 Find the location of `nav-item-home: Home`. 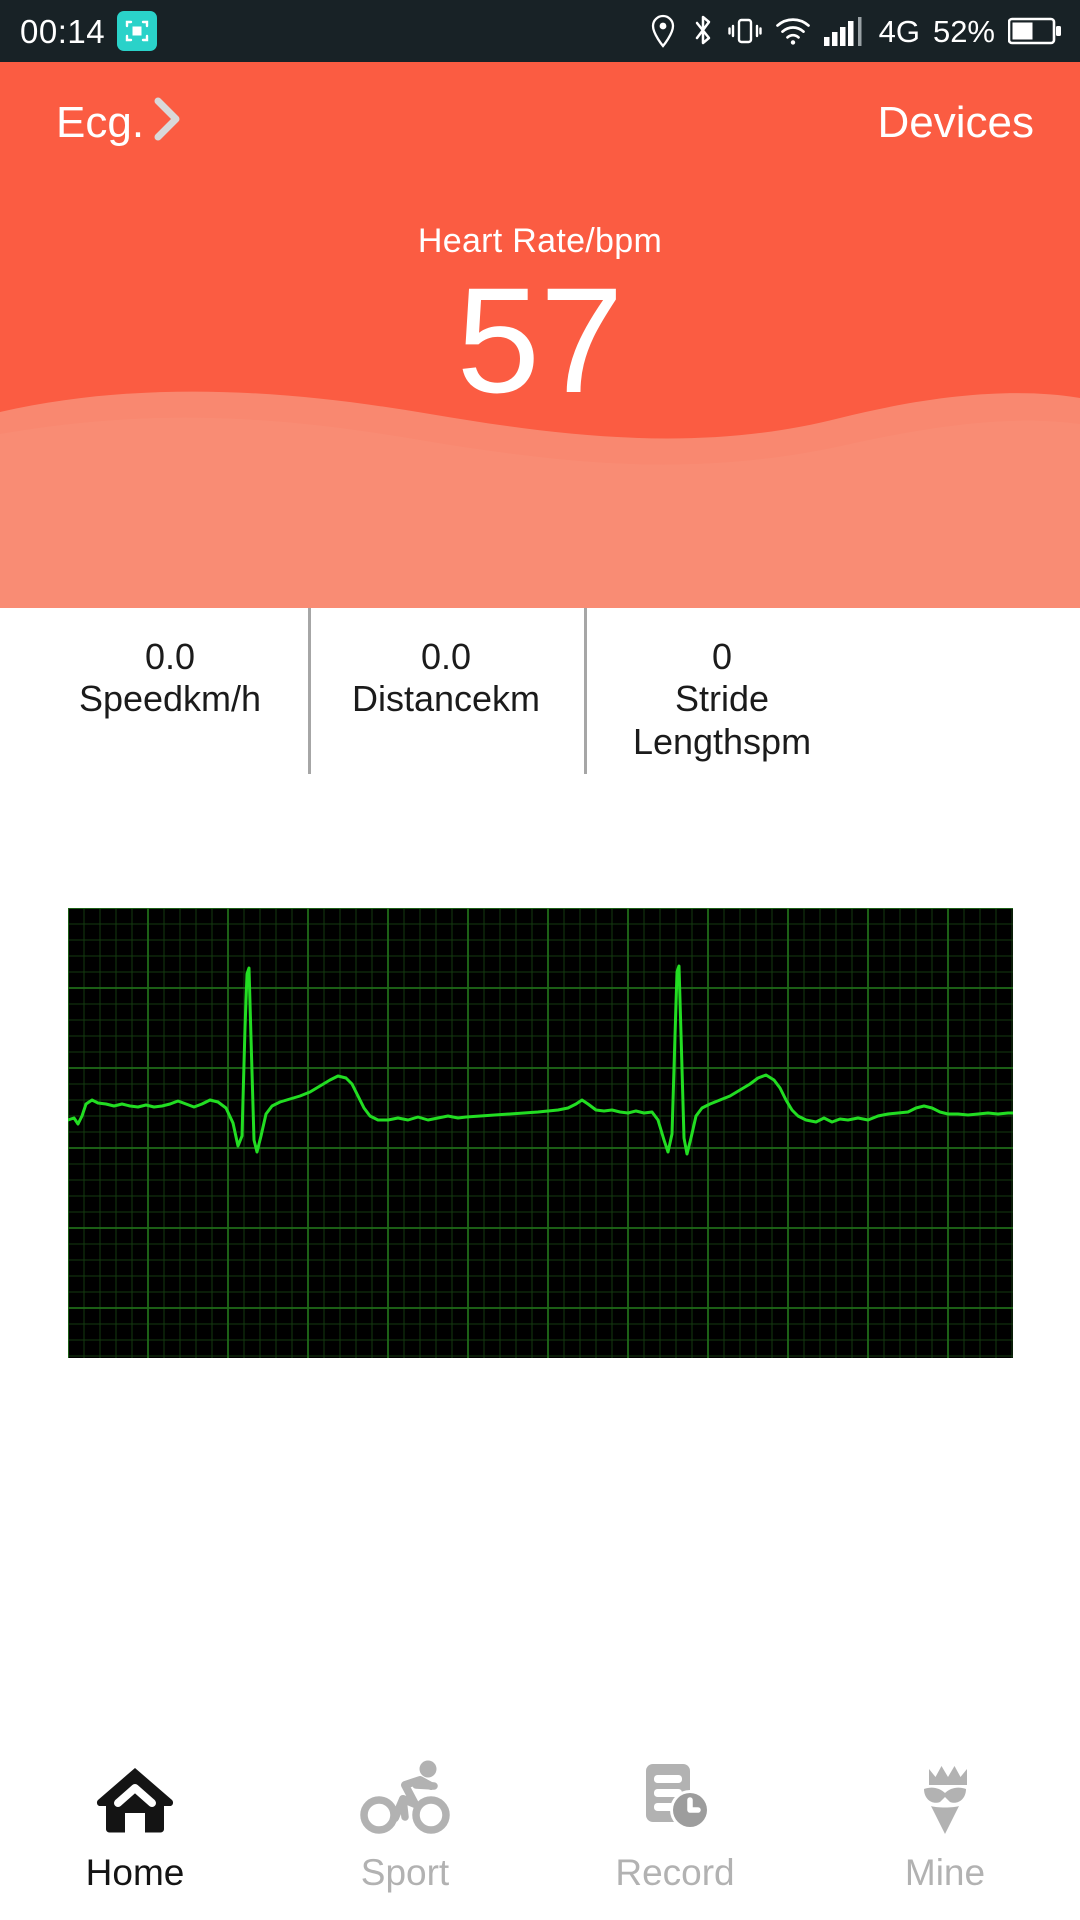

nav-item-home: Home is located at coordinates (135, 1805).